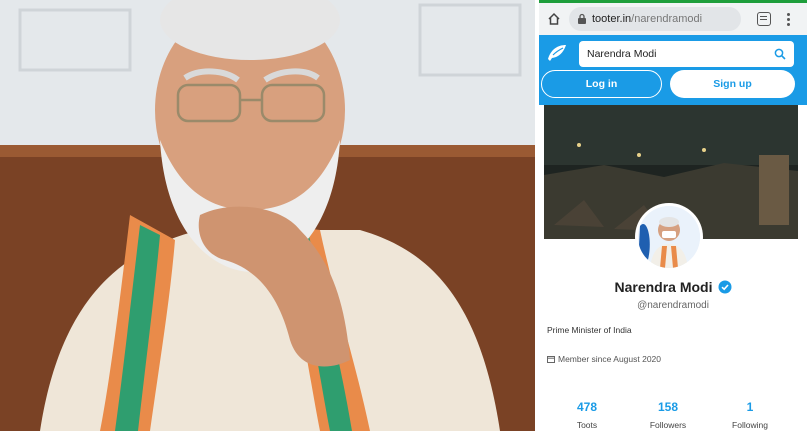 This screenshot has width=807, height=431. I want to click on url-path: /narendramodi, so click(667, 19).